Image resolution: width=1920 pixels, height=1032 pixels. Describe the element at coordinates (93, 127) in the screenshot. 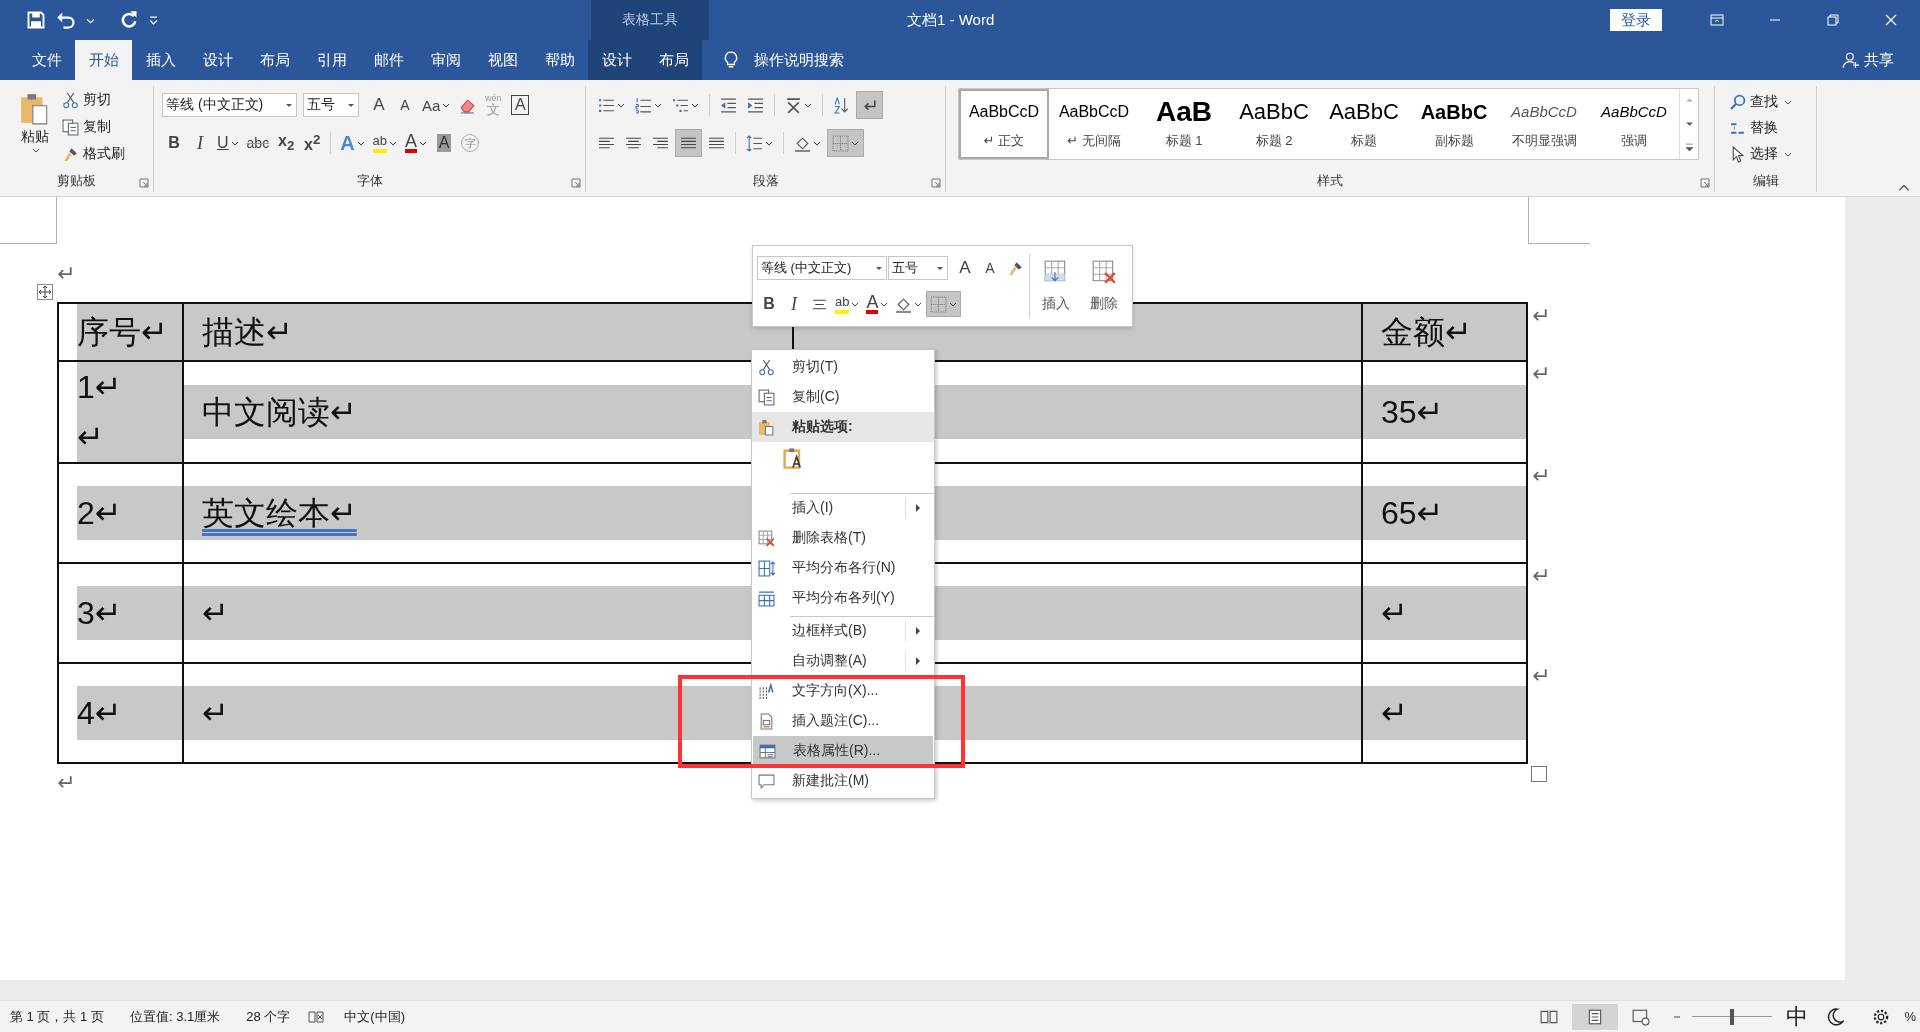

I see `clipboard-button: 复制` at that location.